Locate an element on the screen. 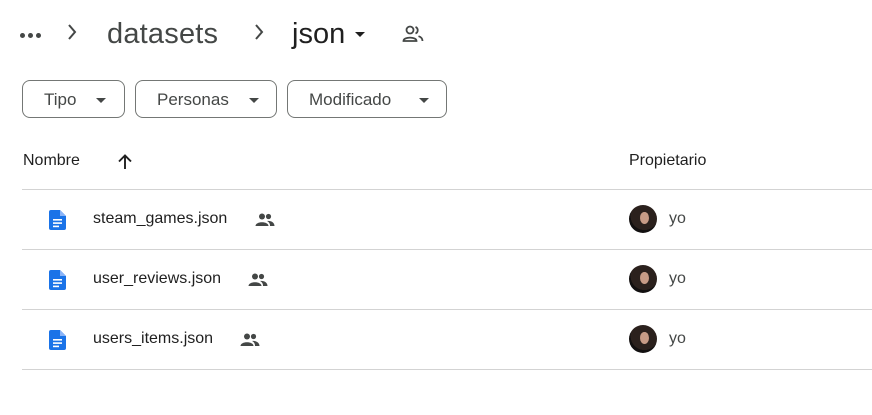  file-row: user_reviews.json yo is located at coordinates (447, 280).